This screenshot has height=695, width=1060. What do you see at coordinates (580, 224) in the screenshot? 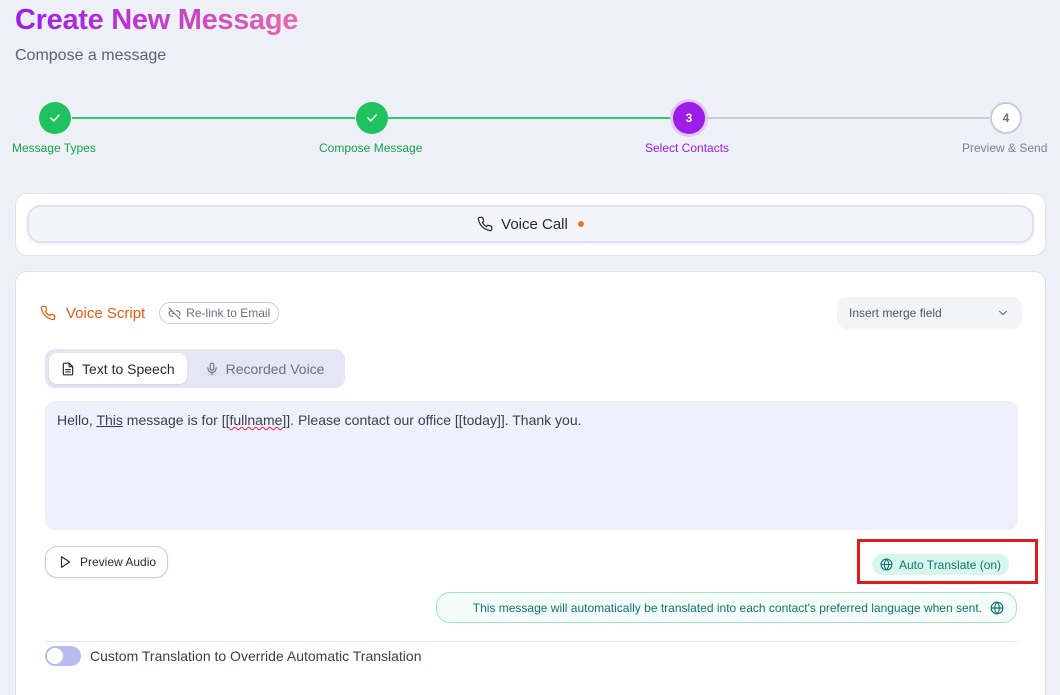
I see `status-dot` at bounding box center [580, 224].